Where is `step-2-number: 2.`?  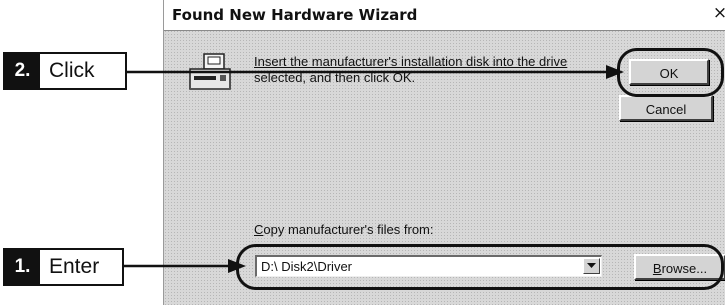
step-2-number: 2. is located at coordinates (22, 71).